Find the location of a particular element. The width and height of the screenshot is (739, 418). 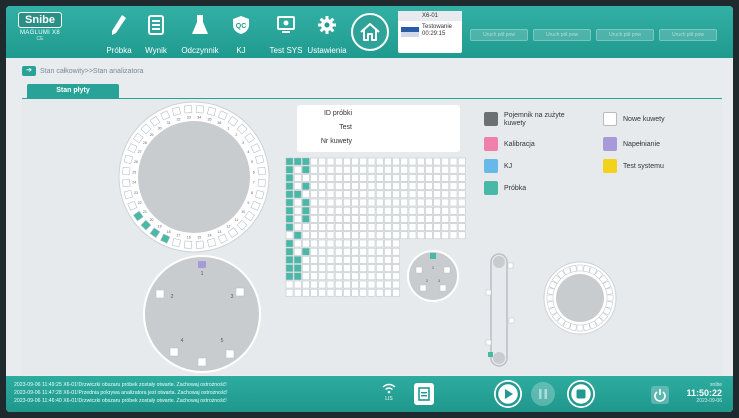

sample-rack-slot is located at coordinates (230, 354).